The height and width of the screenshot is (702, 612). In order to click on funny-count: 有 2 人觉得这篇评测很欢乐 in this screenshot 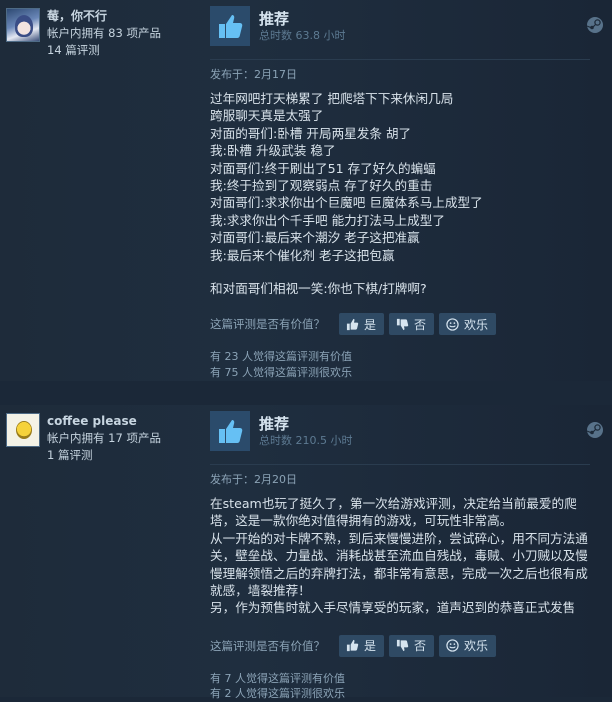, I will do `click(277, 694)`.